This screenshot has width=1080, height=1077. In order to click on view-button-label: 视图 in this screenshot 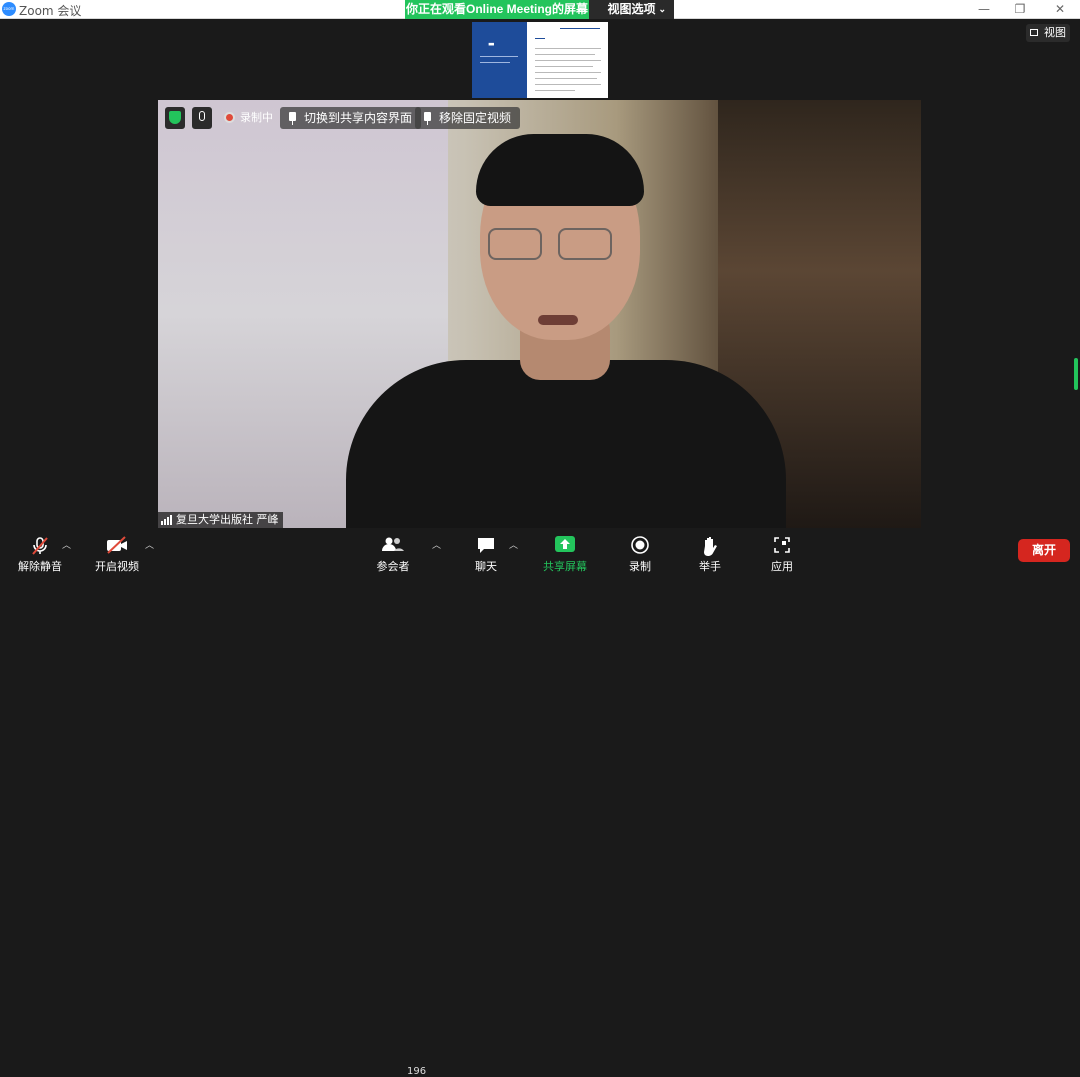, I will do `click(1055, 32)`.